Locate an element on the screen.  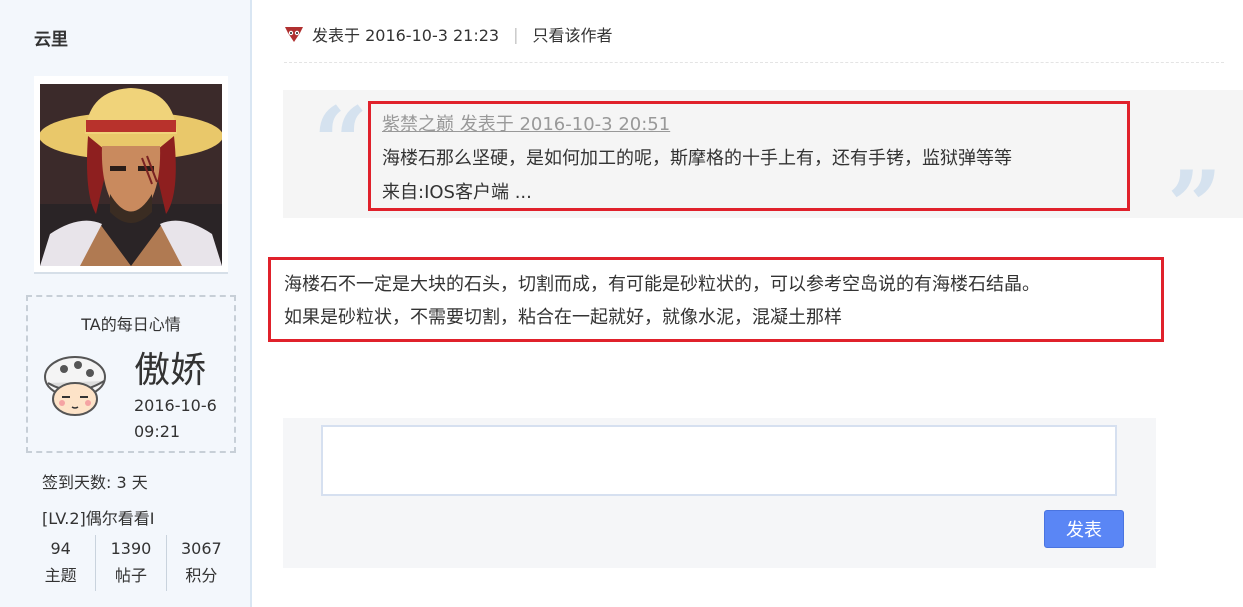
reply-text-line: 如果是砂粒状，不需要切割，粘合在一起就好，就像水泥，混凝土那样 is located at coordinates (563, 317).